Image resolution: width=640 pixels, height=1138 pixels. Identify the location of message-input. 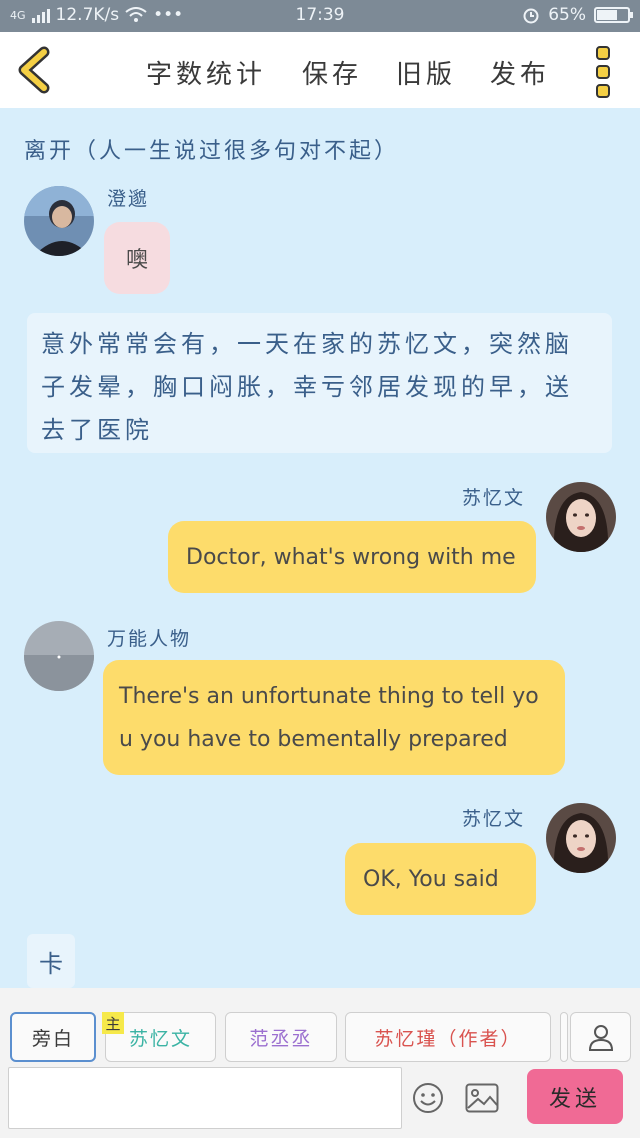
(205, 1098).